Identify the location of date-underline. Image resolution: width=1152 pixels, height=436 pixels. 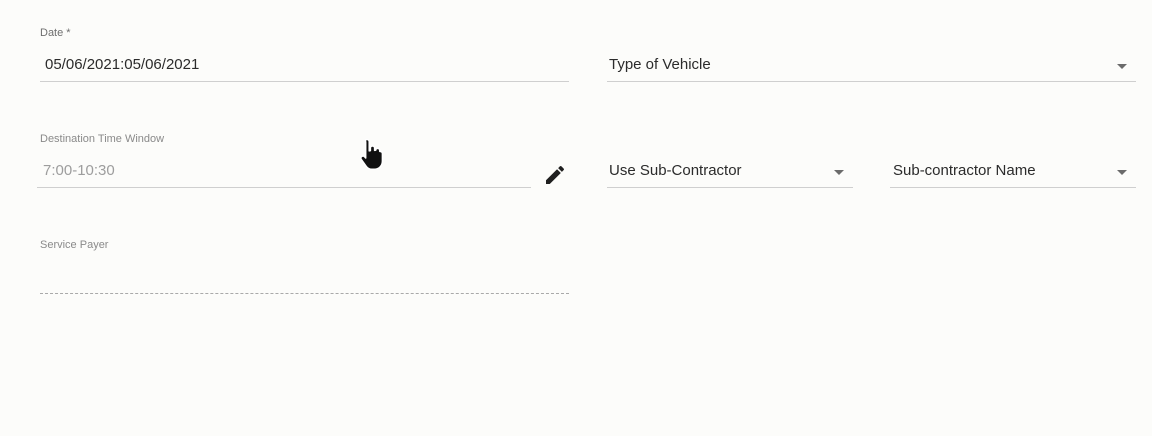
(304, 81).